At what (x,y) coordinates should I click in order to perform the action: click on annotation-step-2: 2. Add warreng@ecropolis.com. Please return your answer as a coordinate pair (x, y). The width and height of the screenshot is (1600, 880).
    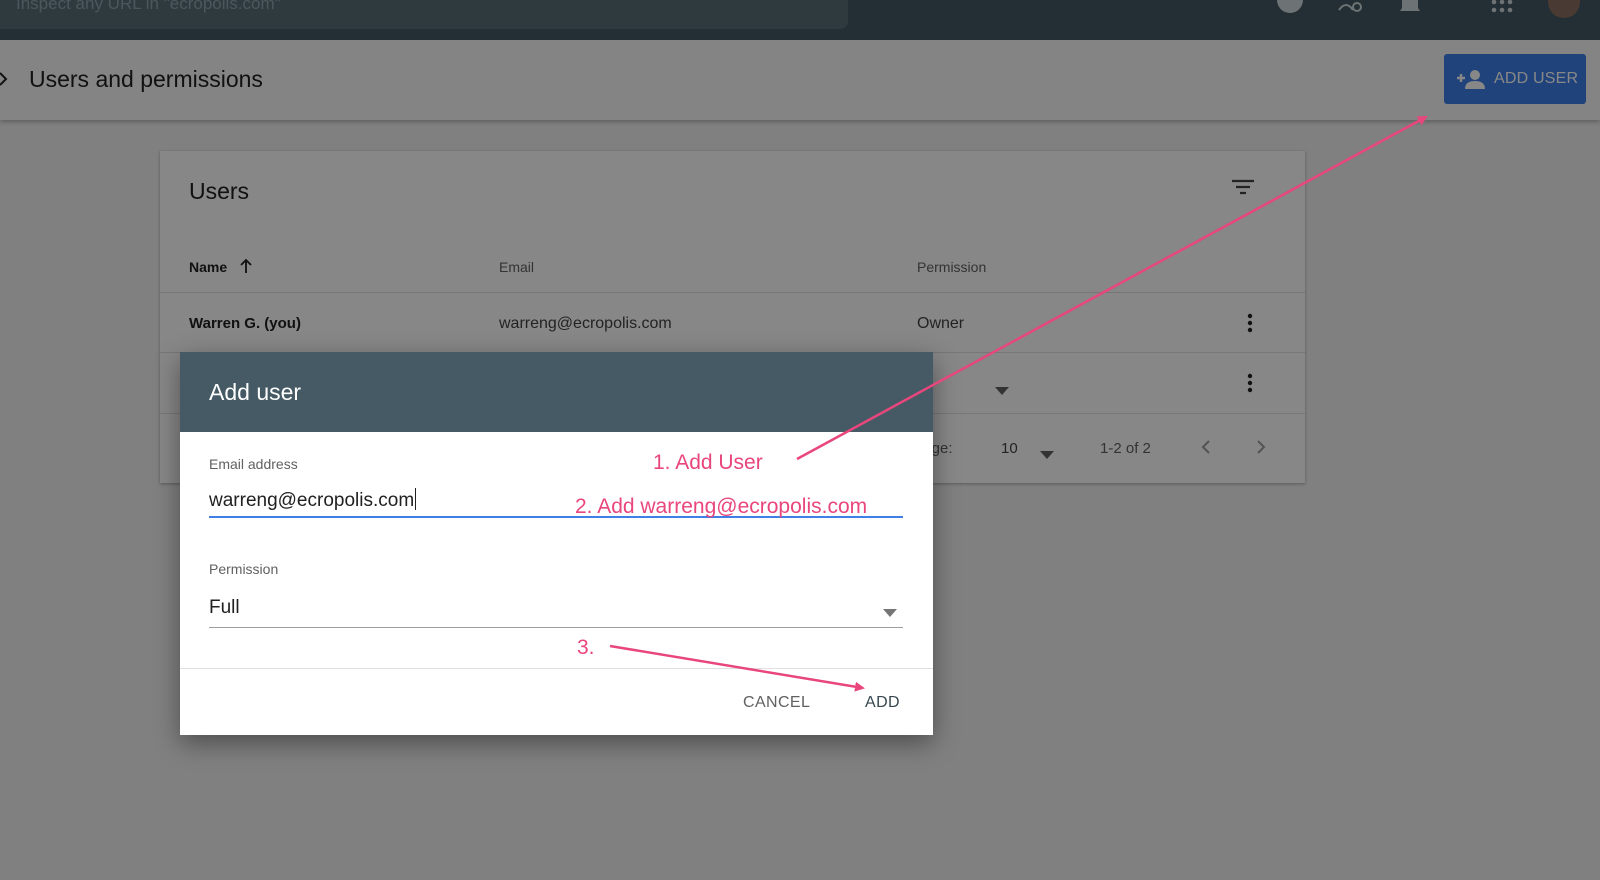
    Looking at the image, I should click on (721, 506).